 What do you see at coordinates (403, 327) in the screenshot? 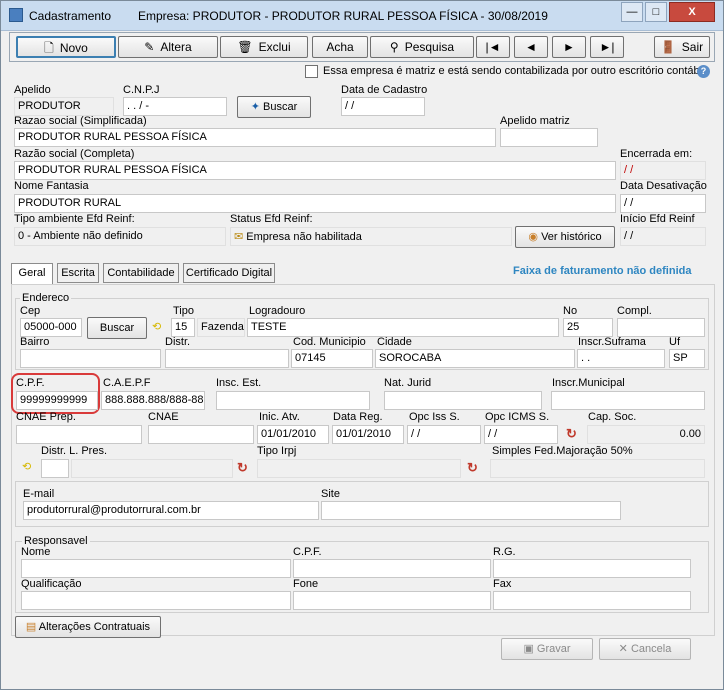
I see `logradouro-field: TESTE` at bounding box center [403, 327].